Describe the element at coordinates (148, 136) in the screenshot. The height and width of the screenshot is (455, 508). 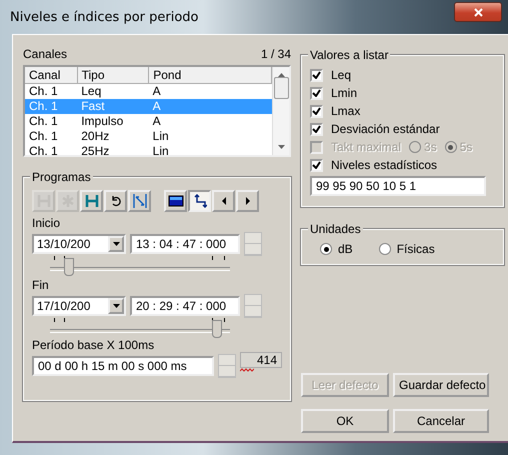
I see `list-row: Ch. 1 20Hz Lin` at that location.